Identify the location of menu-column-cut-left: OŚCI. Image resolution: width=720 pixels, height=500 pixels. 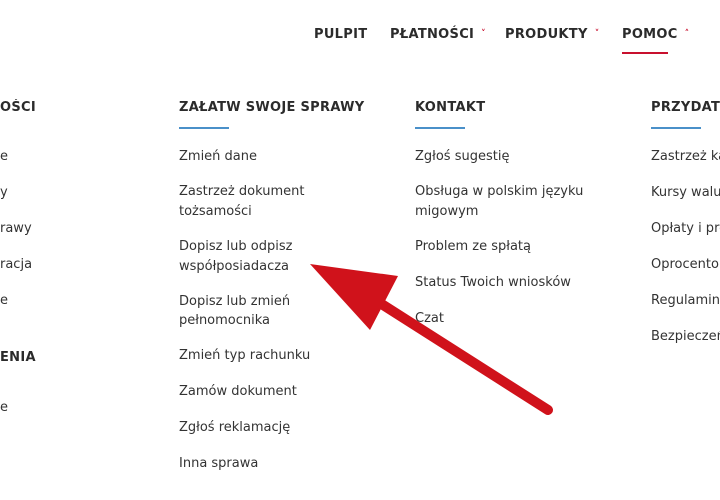
(20, 108).